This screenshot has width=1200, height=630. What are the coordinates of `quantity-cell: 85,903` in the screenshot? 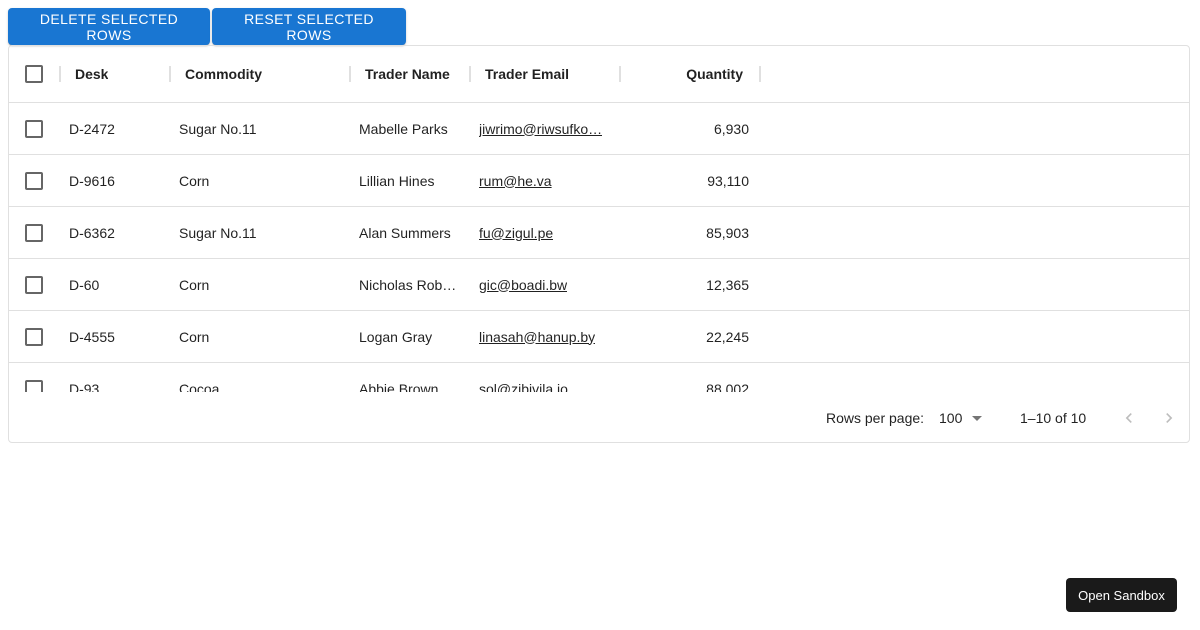 It's located at (689, 232).